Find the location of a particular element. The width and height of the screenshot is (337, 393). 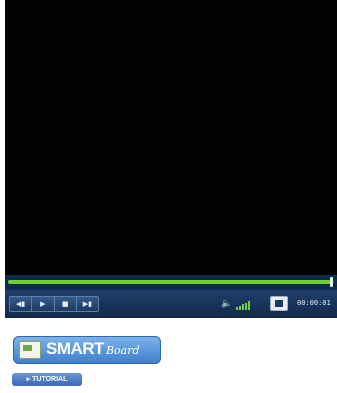

forward-button: ▶▮ is located at coordinates (87, 304).